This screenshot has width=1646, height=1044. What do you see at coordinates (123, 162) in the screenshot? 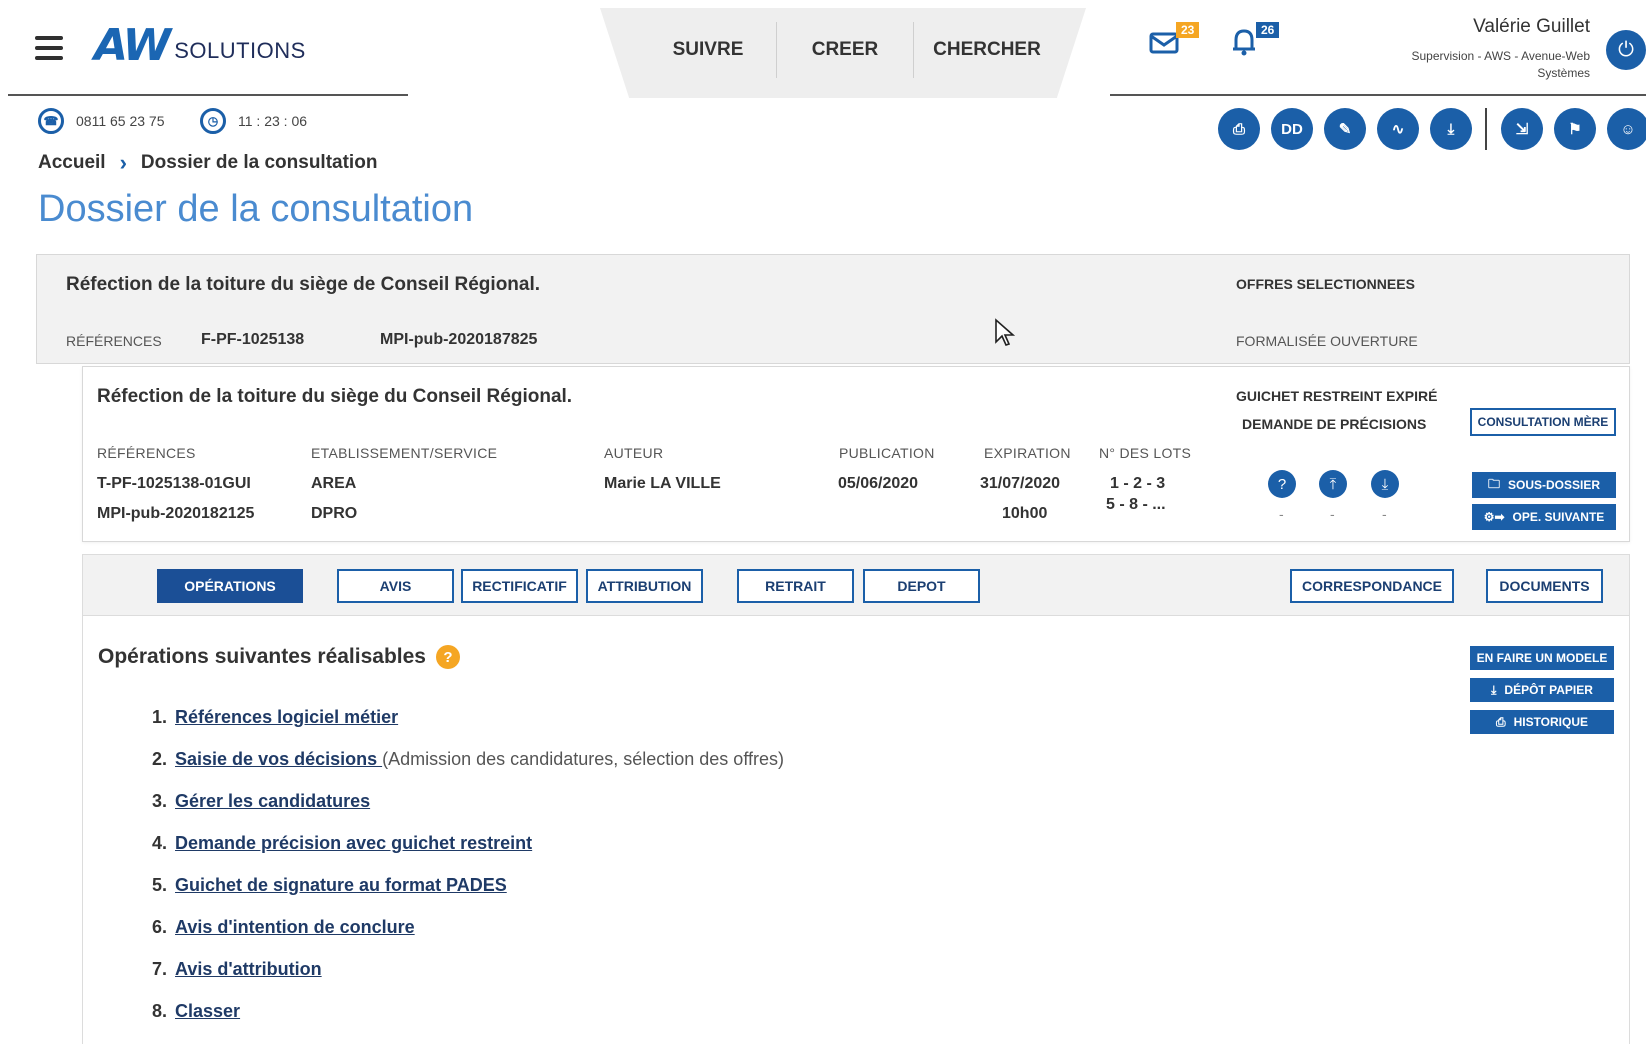
I see `chevron-right-icon: ›` at bounding box center [123, 162].